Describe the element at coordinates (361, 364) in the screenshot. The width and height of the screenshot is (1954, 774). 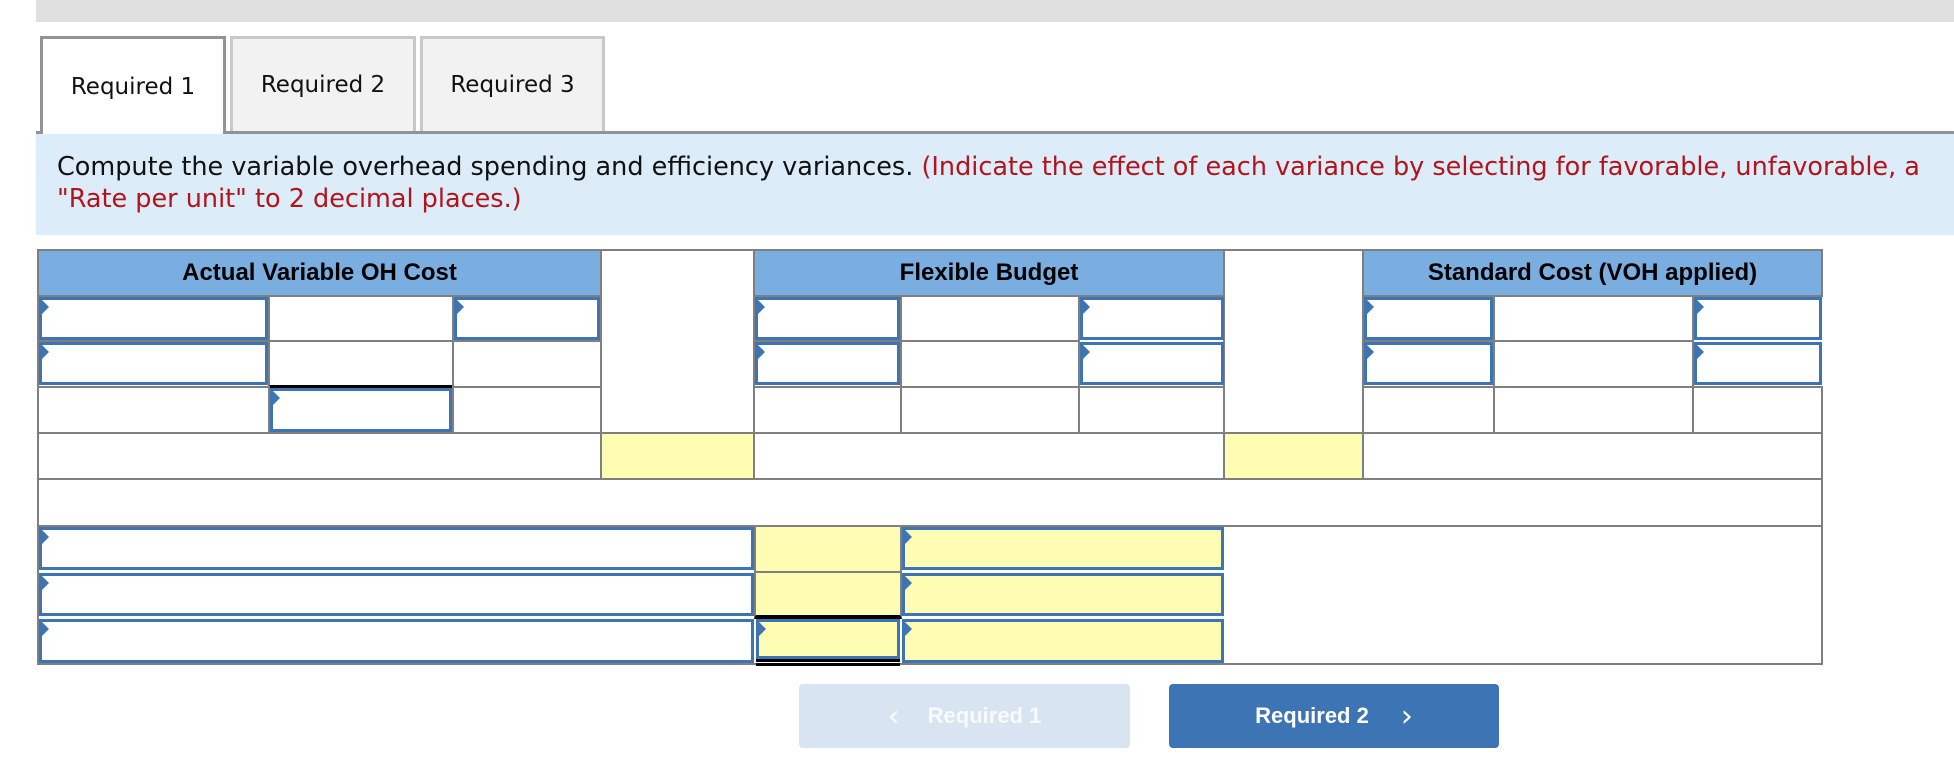
I see `actual-row2-value` at that location.